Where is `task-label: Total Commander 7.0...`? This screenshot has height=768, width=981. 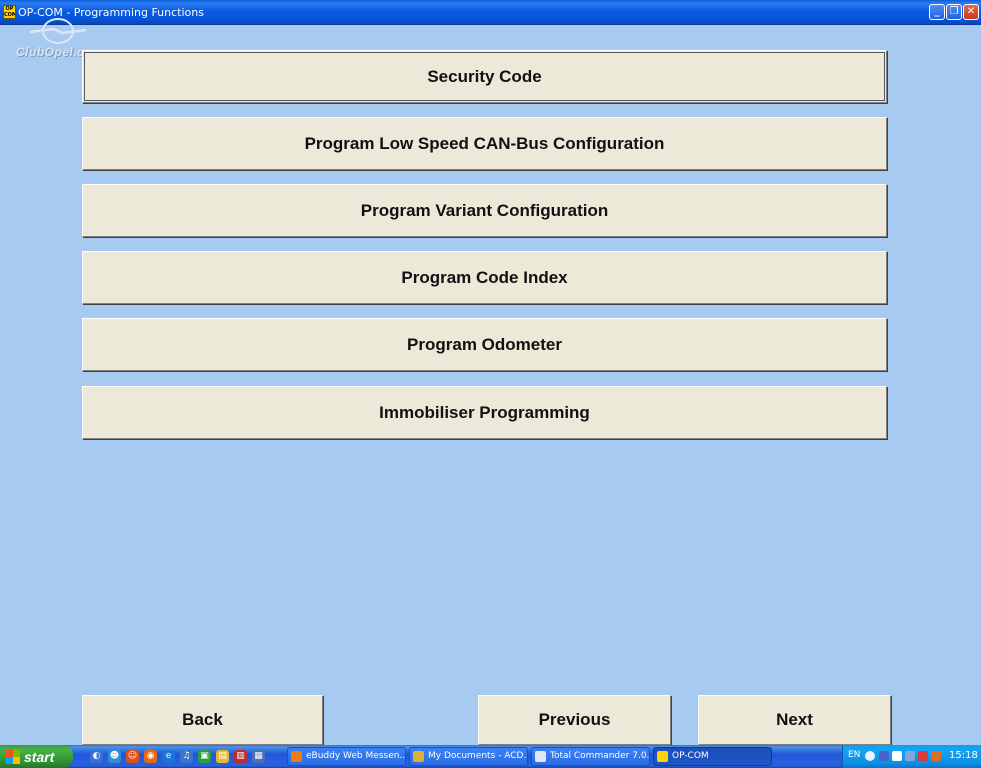
task-label: Total Commander 7.0... is located at coordinates (600, 756).